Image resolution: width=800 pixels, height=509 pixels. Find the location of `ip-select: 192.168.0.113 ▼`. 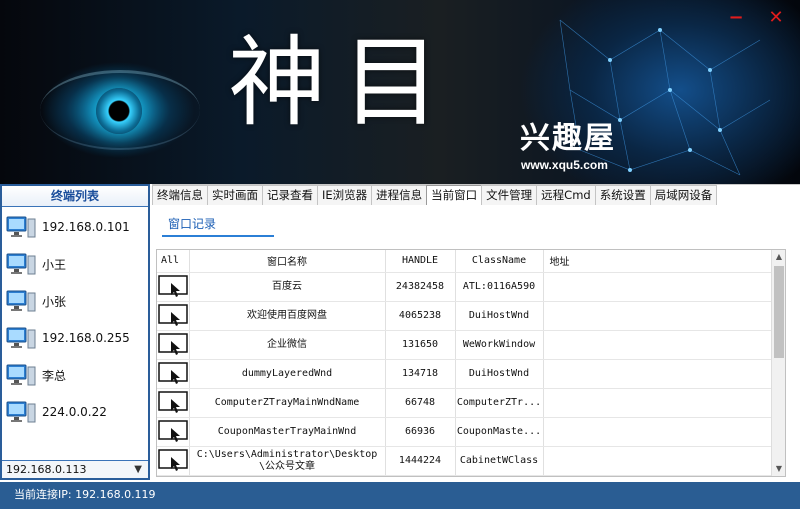

ip-select: 192.168.0.113 ▼ is located at coordinates (75, 469).